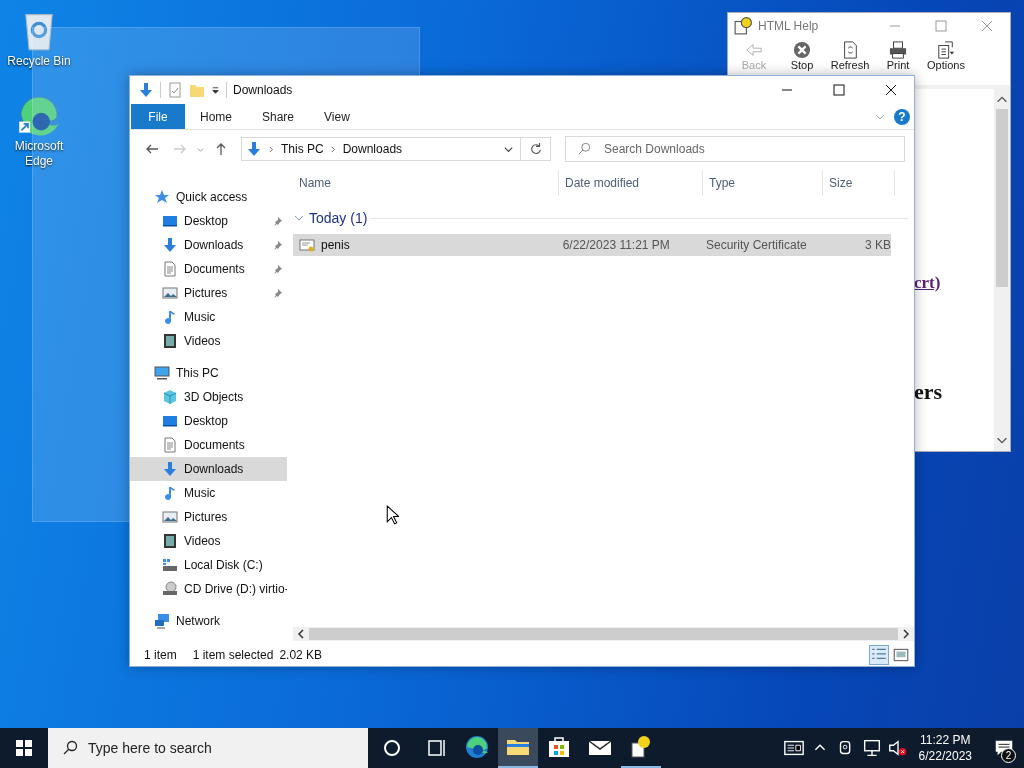 The image size is (1024, 768). Describe the element at coordinates (302, 149) in the screenshot. I see `breadcrumb: This PC` at that location.